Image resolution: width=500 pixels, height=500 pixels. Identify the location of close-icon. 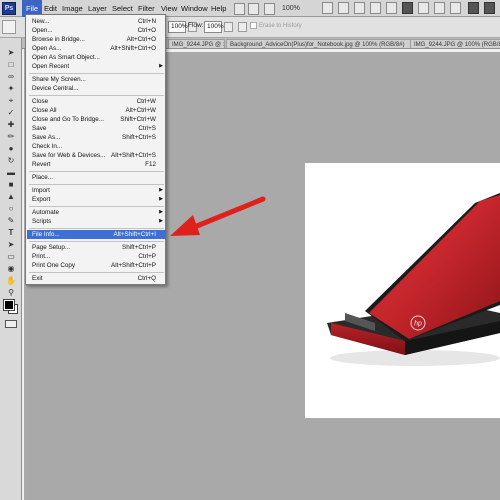
(489, 8).